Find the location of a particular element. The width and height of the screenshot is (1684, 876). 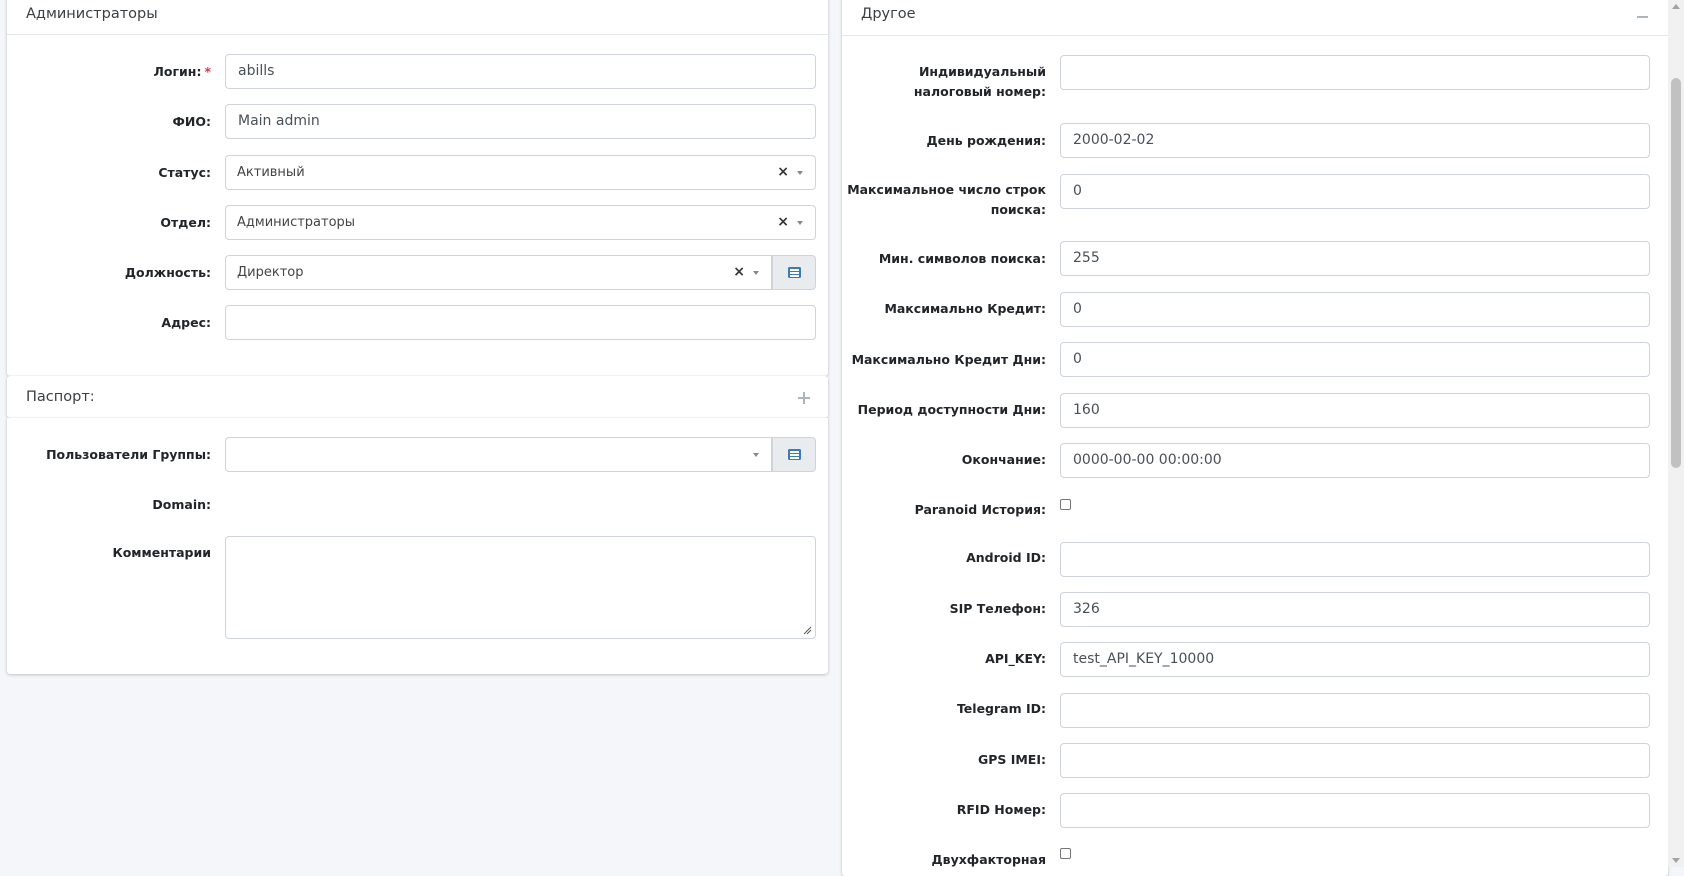

two-factor-checkbox is located at coordinates (1065, 853).